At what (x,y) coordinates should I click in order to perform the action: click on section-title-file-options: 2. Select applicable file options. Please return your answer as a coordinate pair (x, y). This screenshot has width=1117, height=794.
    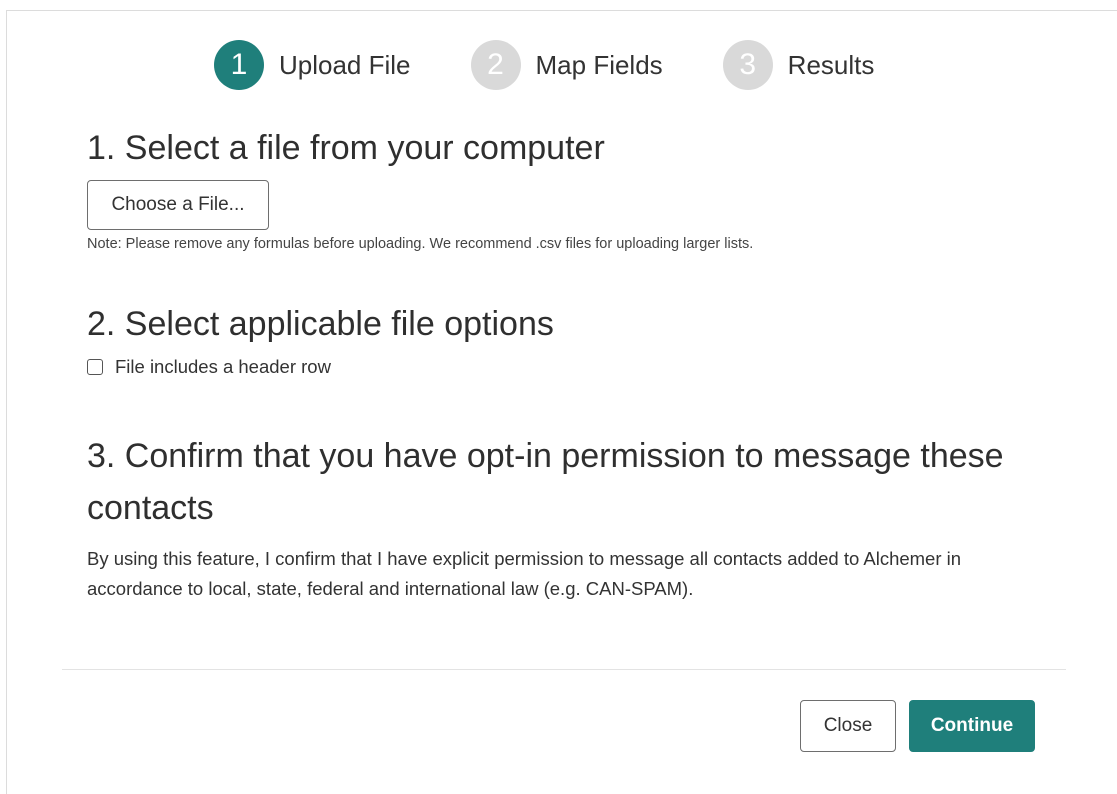
    Looking at the image, I should click on (320, 324).